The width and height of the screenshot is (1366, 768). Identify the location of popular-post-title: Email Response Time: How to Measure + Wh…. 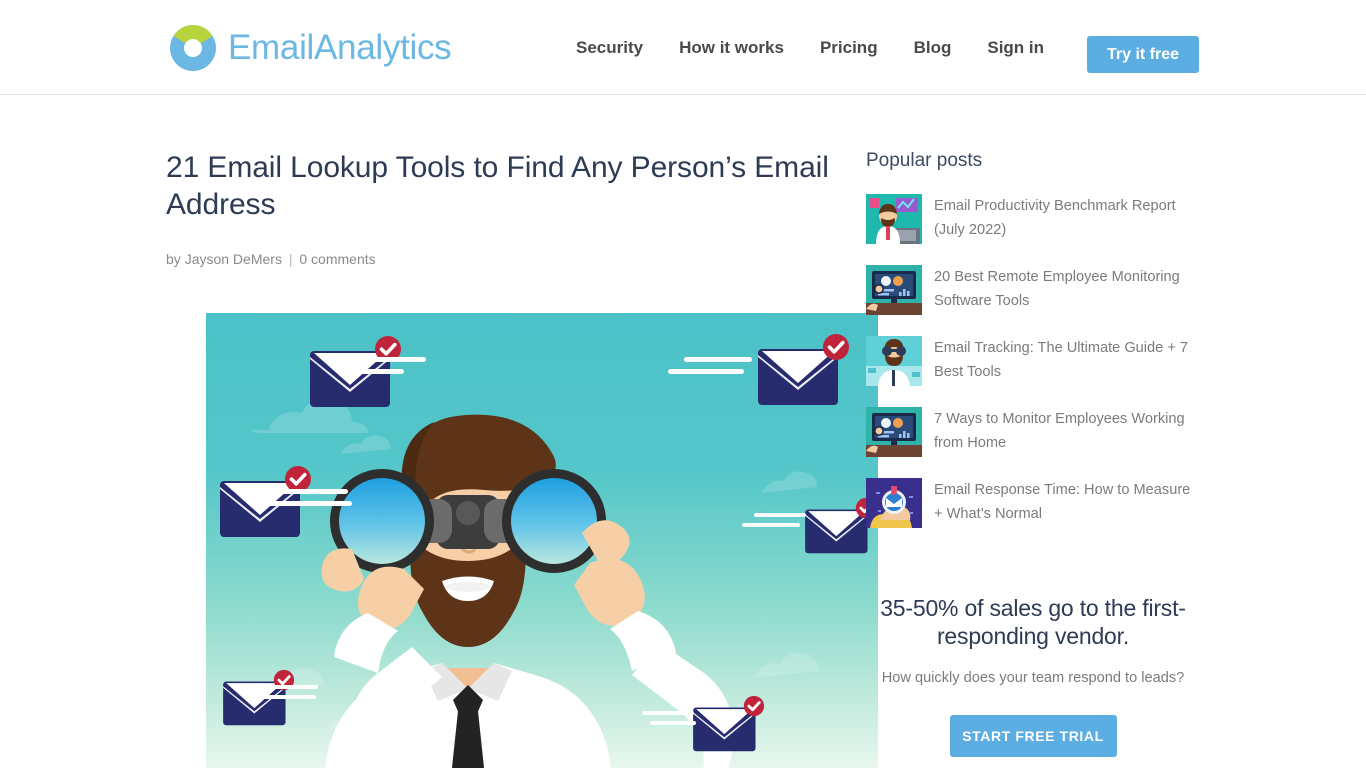
(1067, 502).